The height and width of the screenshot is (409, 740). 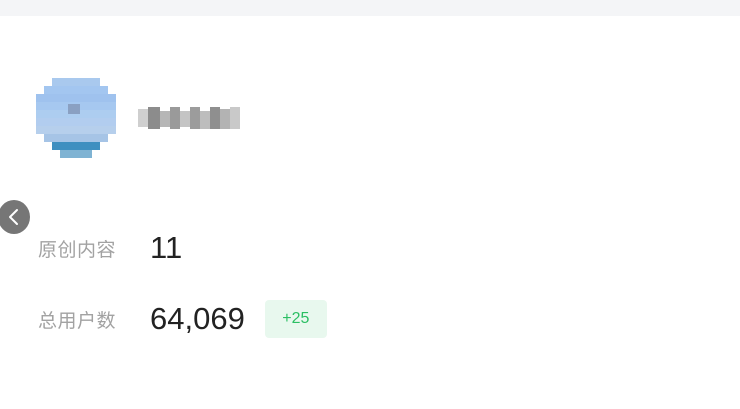 What do you see at coordinates (197, 318) in the screenshot?
I see `stat-value: 64,069` at bounding box center [197, 318].